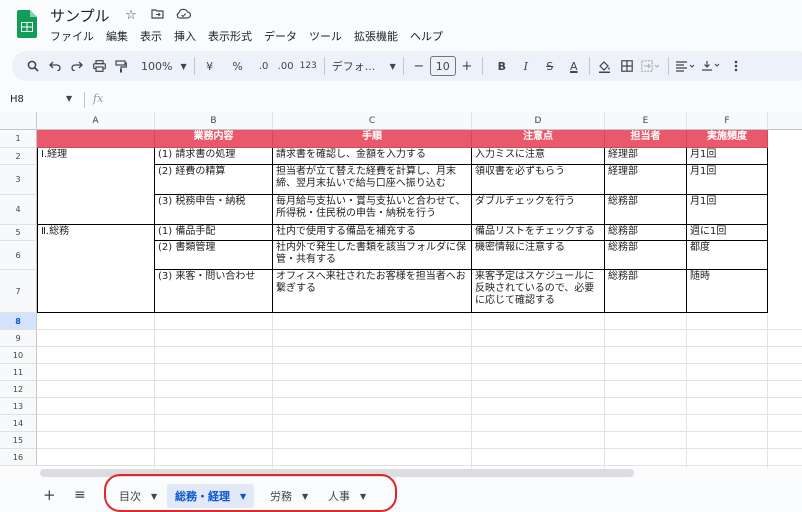 The image size is (802, 512). What do you see at coordinates (372, 139) in the screenshot?
I see `header-cell-procedure: 手順` at bounding box center [372, 139].